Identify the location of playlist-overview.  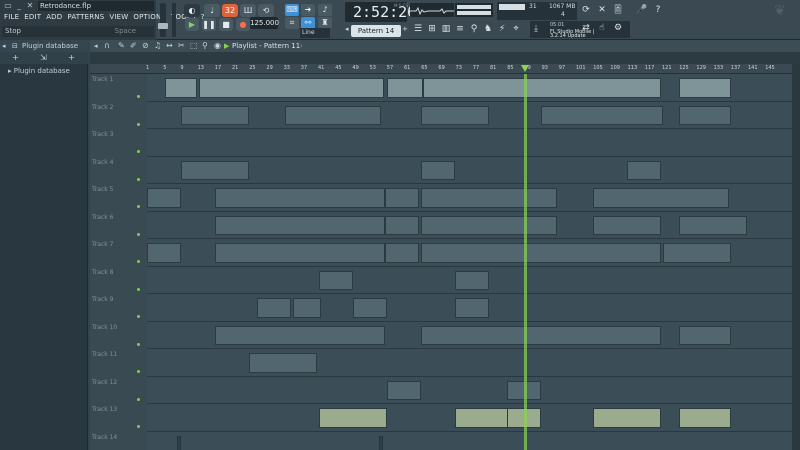
(445, 58).